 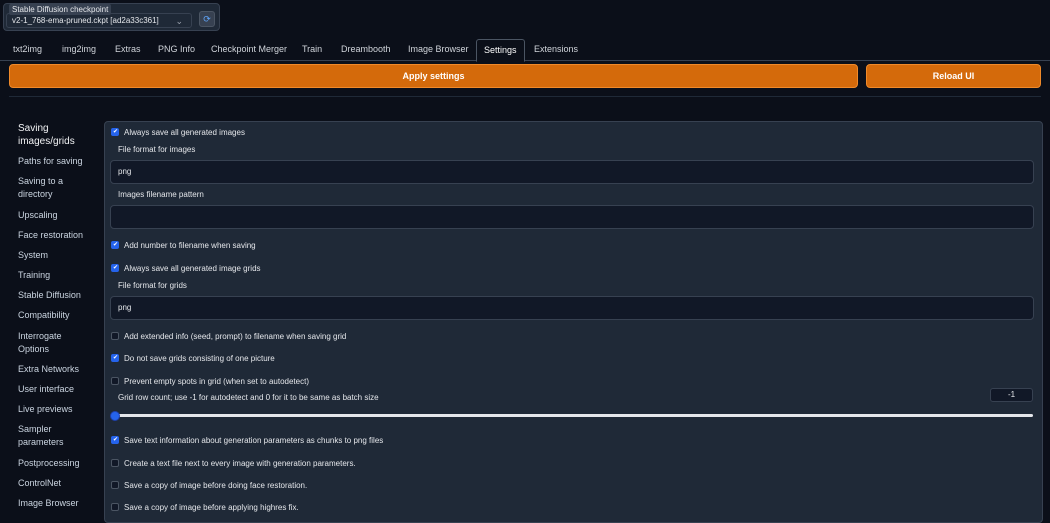 I want to click on label-always-save-images: Always save all generated images, so click(x=184, y=132).